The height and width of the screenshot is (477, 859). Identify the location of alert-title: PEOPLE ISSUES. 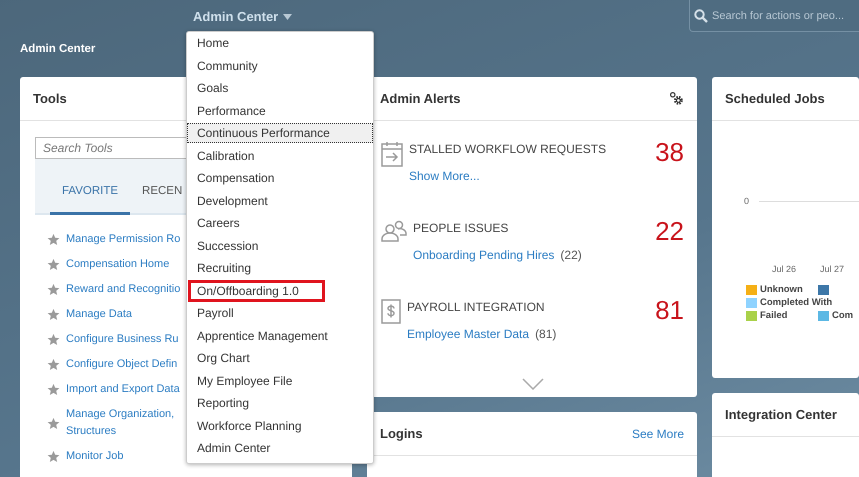
(460, 228).